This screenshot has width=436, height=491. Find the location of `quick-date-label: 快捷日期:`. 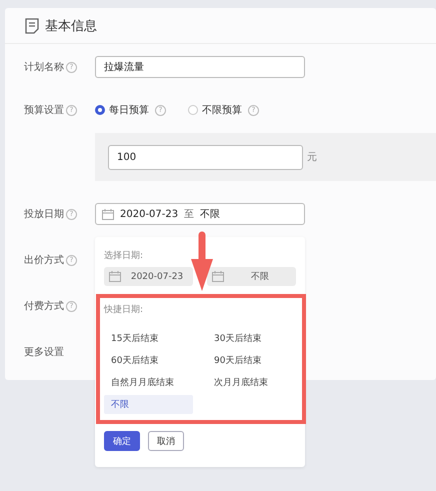

quick-date-label: 快捷日期: is located at coordinates (124, 310).